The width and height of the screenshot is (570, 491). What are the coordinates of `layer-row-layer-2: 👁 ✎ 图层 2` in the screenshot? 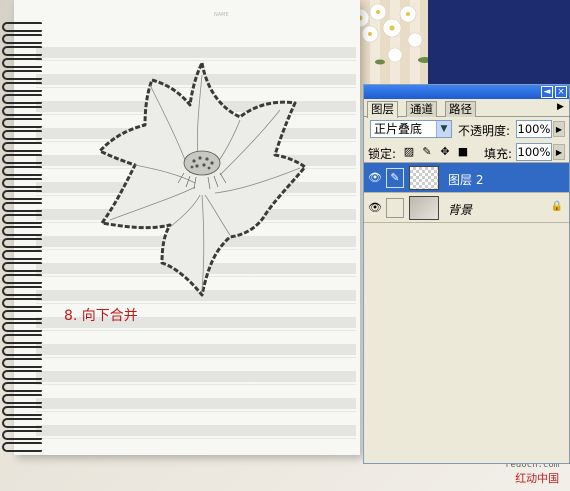 It's located at (466, 178).